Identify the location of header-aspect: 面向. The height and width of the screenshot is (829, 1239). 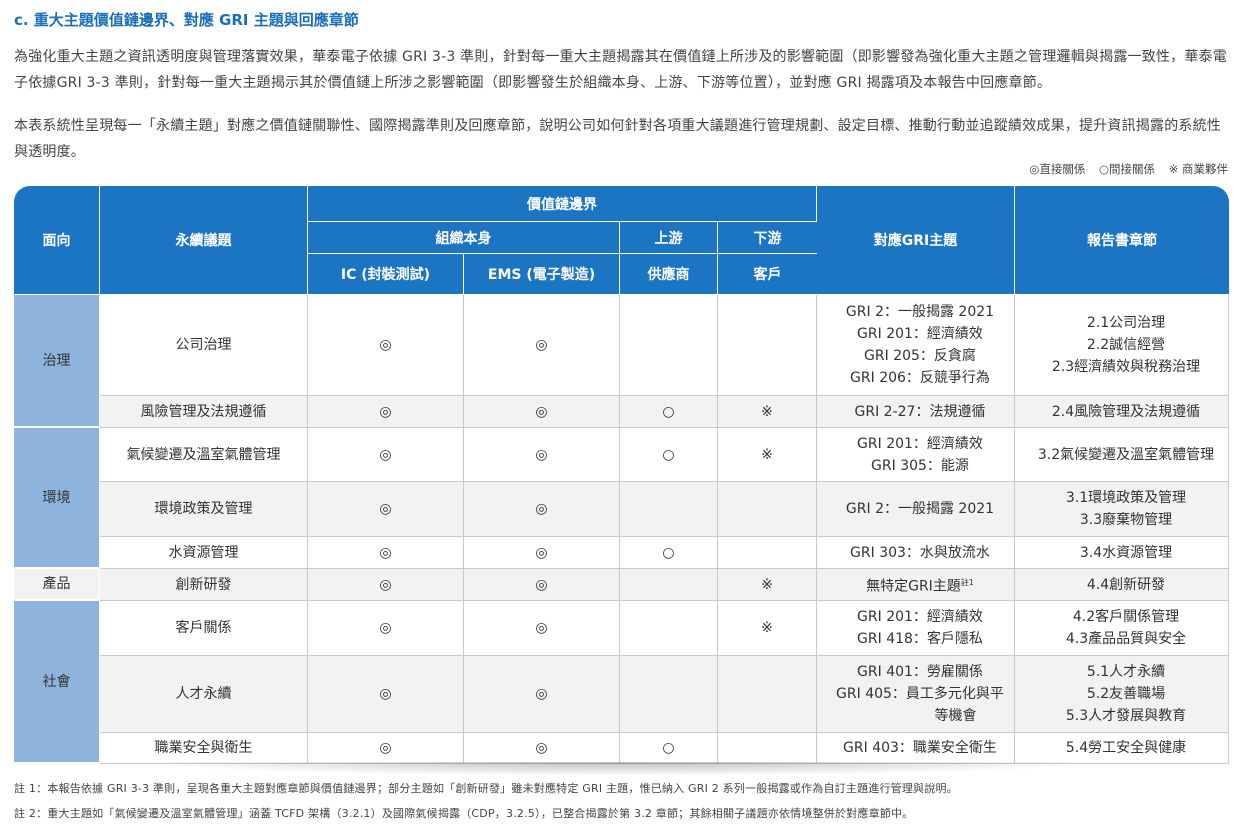
(57, 240).